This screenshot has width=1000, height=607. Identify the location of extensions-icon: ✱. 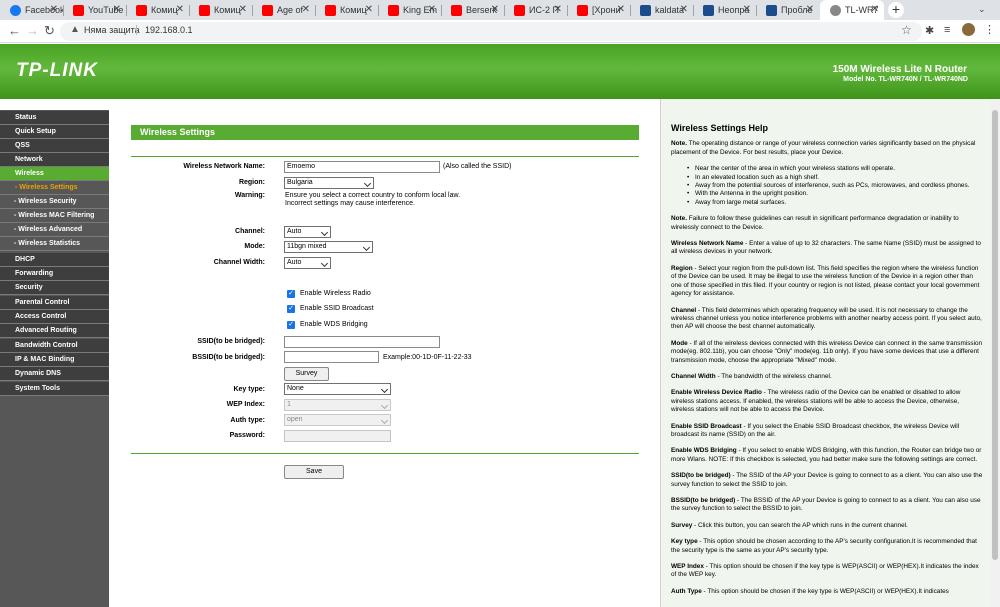
(929, 30).